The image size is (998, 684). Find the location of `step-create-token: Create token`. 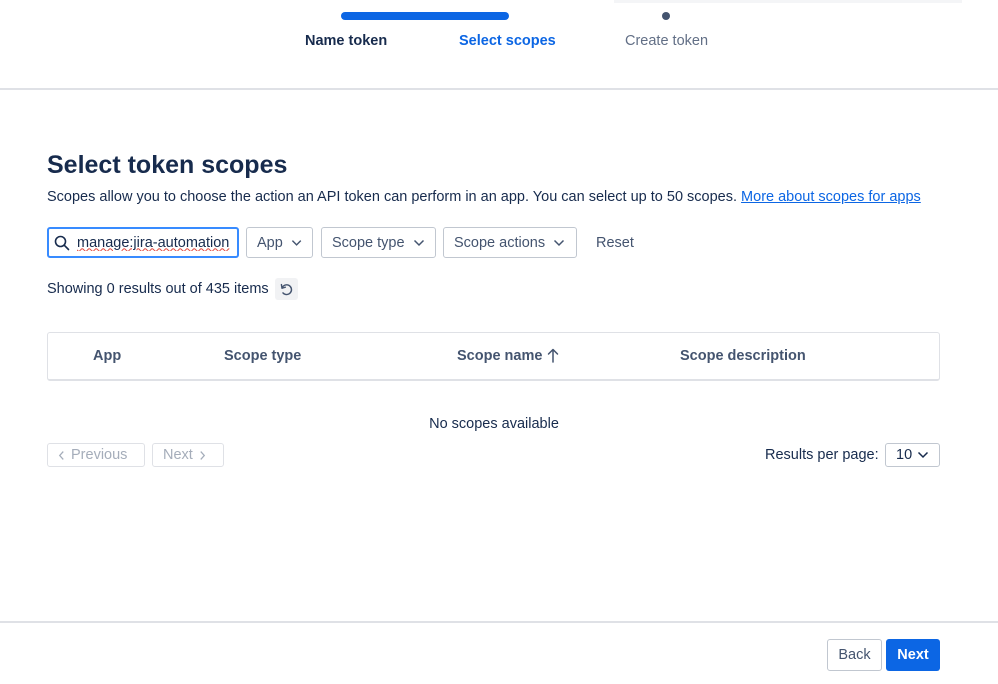

step-create-token: Create token is located at coordinates (667, 41).